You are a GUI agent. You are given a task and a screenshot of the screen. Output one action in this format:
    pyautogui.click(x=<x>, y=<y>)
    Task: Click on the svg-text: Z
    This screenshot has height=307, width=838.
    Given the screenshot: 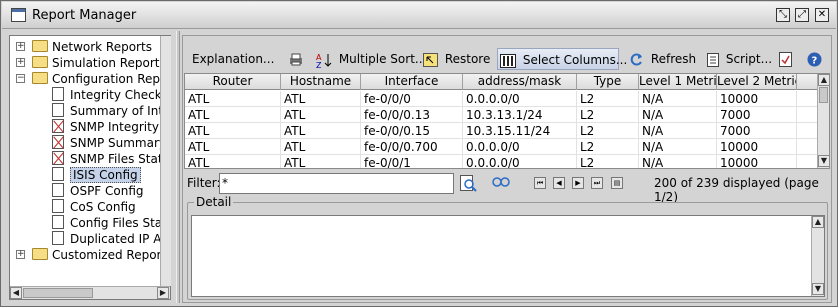 What is the action you would take?
    pyautogui.click(x=319, y=64)
    